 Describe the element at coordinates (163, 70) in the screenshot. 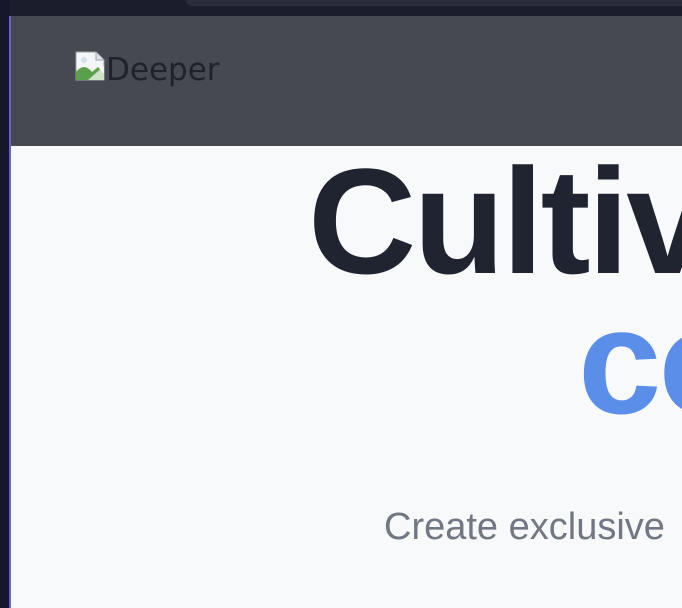

I see `logo-alt-text: Deeper` at that location.